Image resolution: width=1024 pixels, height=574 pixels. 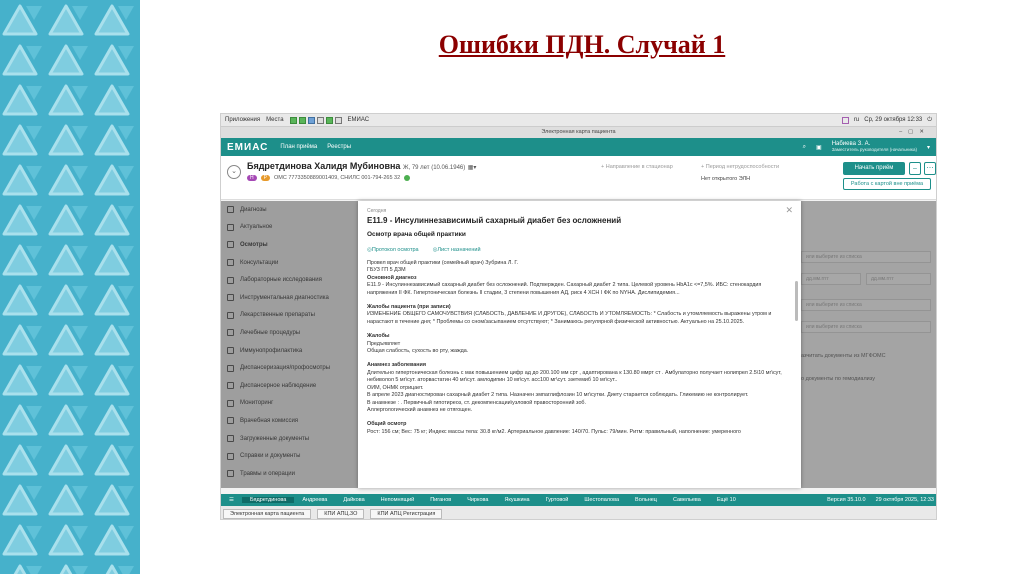 What do you see at coordinates (477, 500) in the screenshot?
I see `patient-tab: Чиркова` at bounding box center [477, 500].